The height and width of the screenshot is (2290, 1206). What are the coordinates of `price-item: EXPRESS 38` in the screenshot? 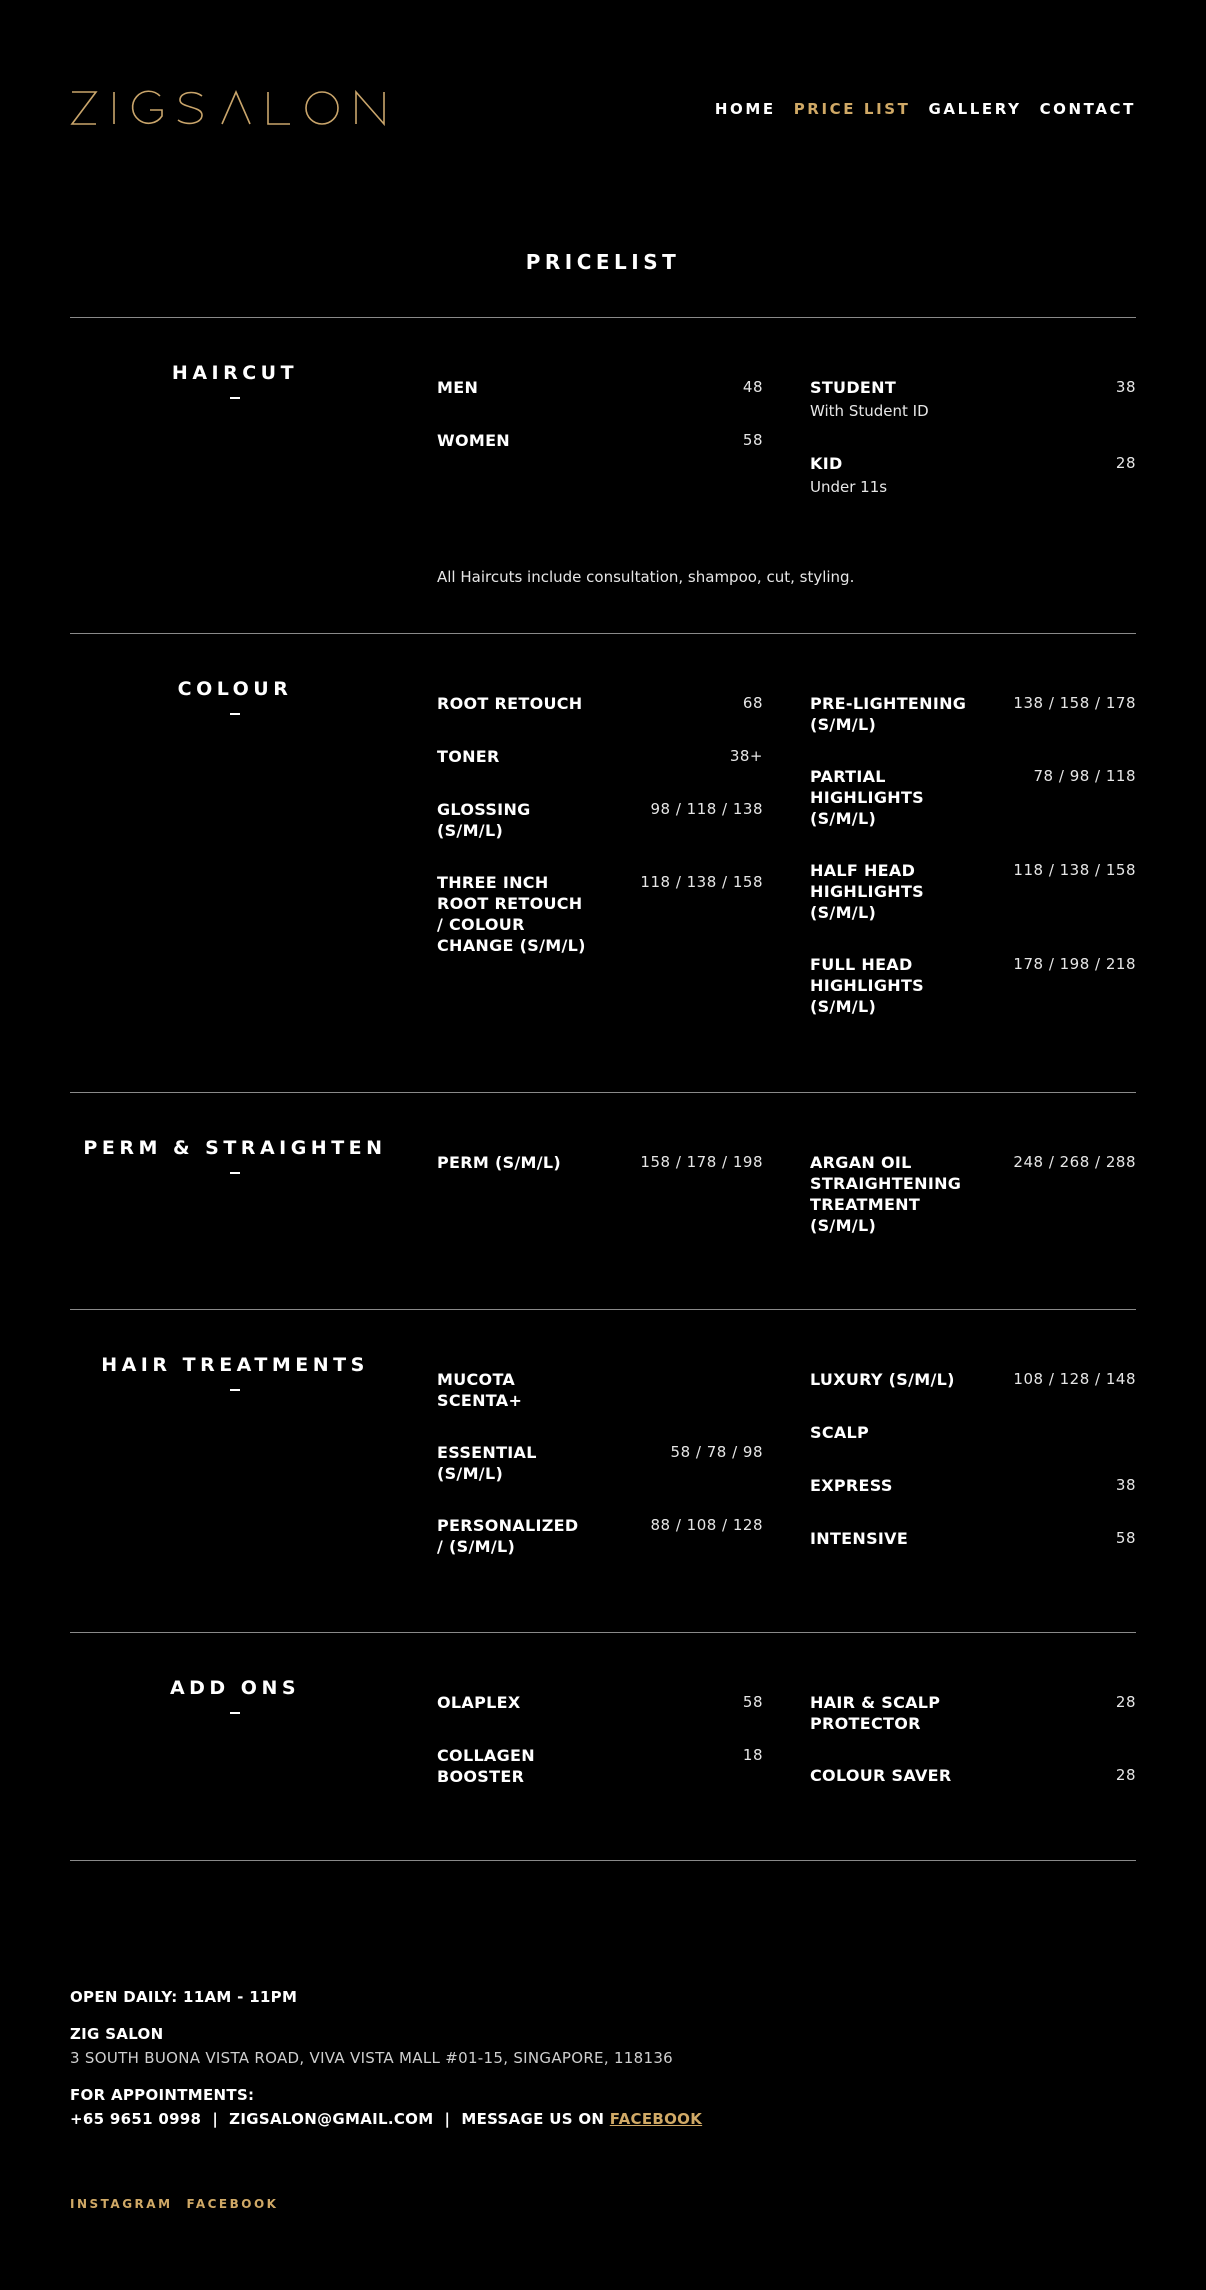 It's located at (973, 1486).